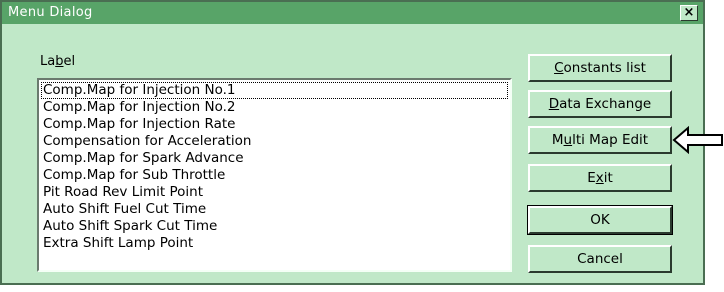 The width and height of the screenshot is (724, 292). I want to click on list-item: Compensation for Acceleration, so click(274, 141).